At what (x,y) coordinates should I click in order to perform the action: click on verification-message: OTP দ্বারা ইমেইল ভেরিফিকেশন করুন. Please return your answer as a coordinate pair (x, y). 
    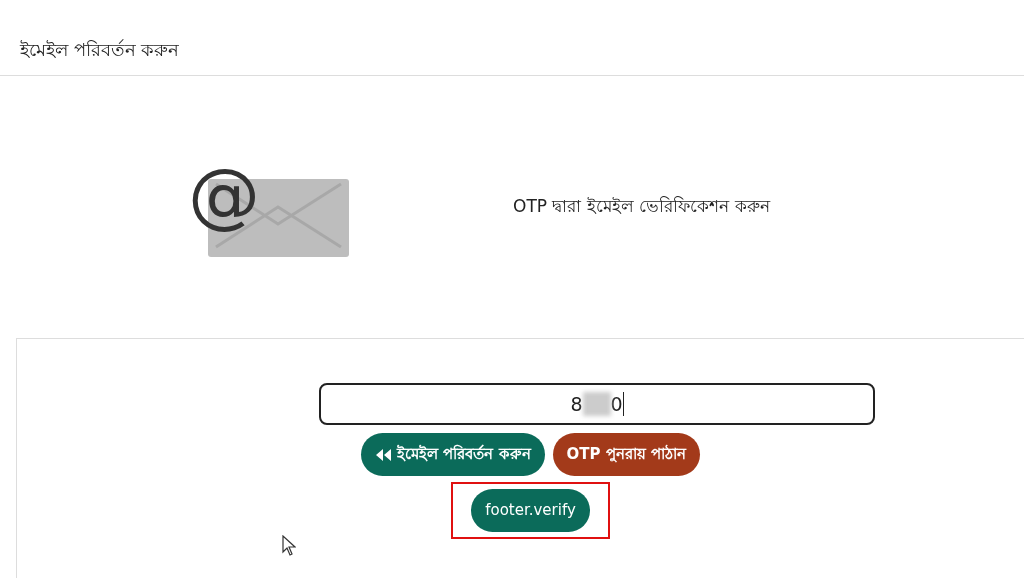
    Looking at the image, I should click on (641, 207).